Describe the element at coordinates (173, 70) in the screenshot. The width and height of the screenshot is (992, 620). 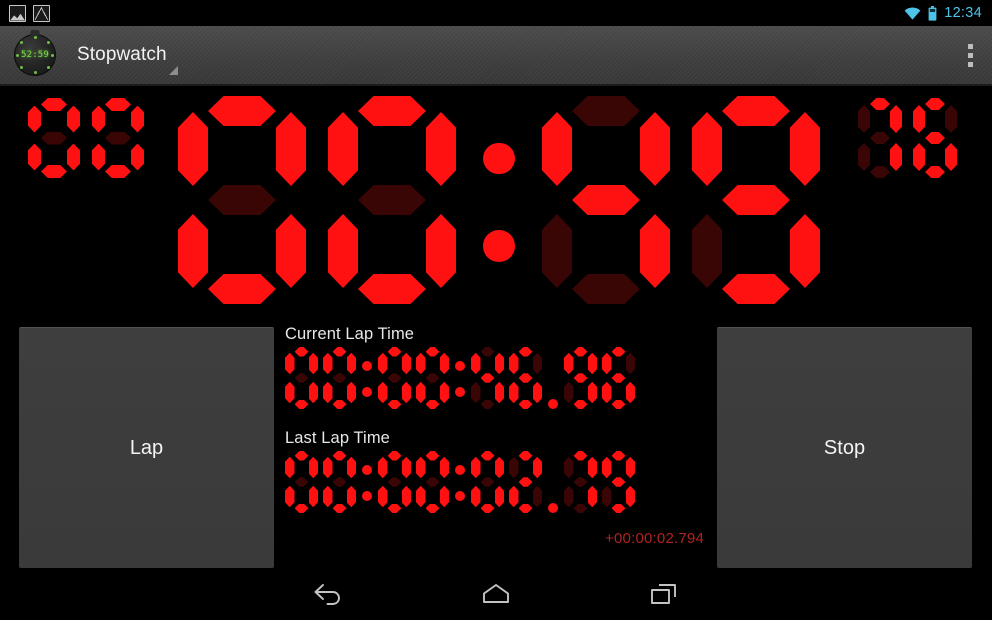
I see `caret-icon` at that location.